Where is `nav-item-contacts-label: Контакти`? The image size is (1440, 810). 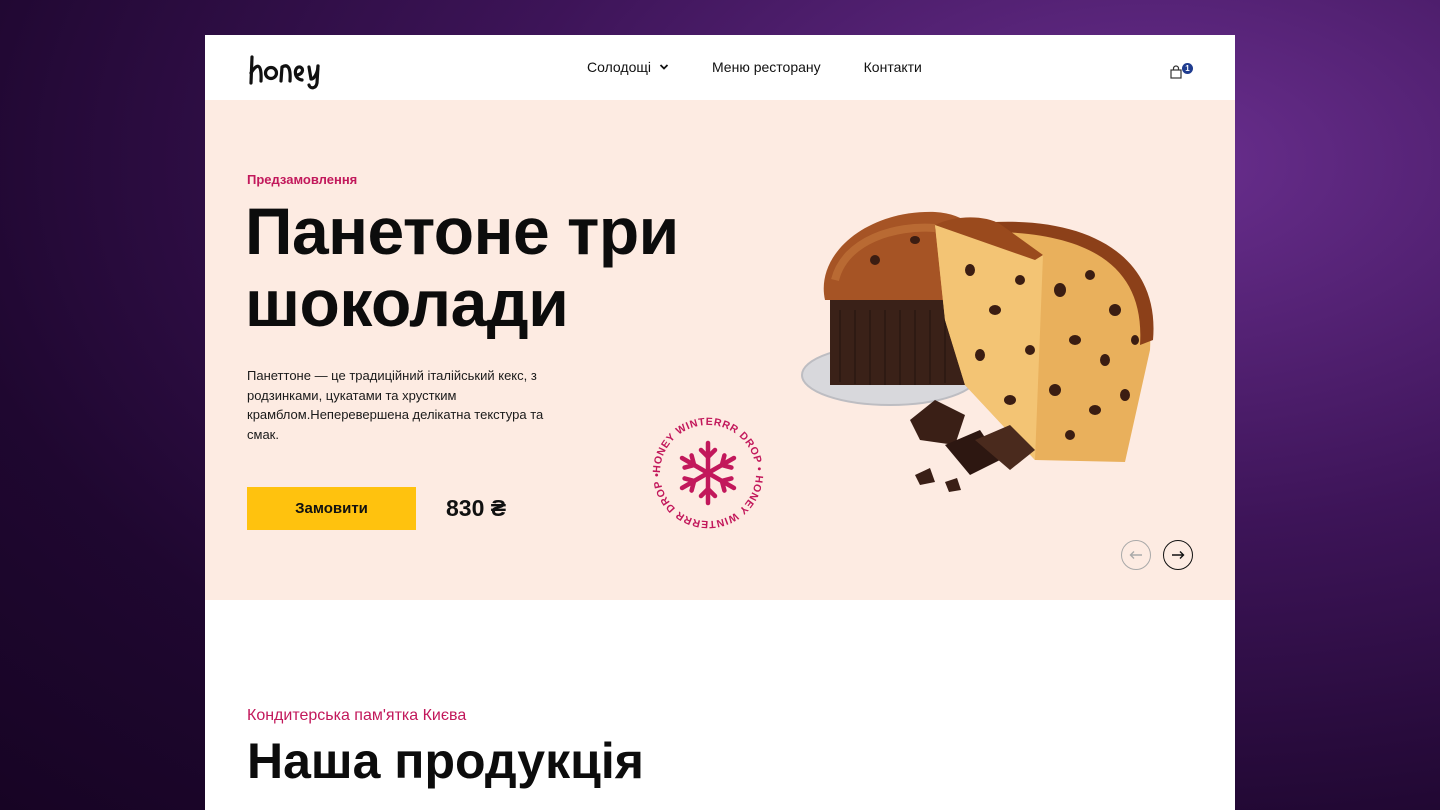
nav-item-contacts-label: Контакти is located at coordinates (892, 67).